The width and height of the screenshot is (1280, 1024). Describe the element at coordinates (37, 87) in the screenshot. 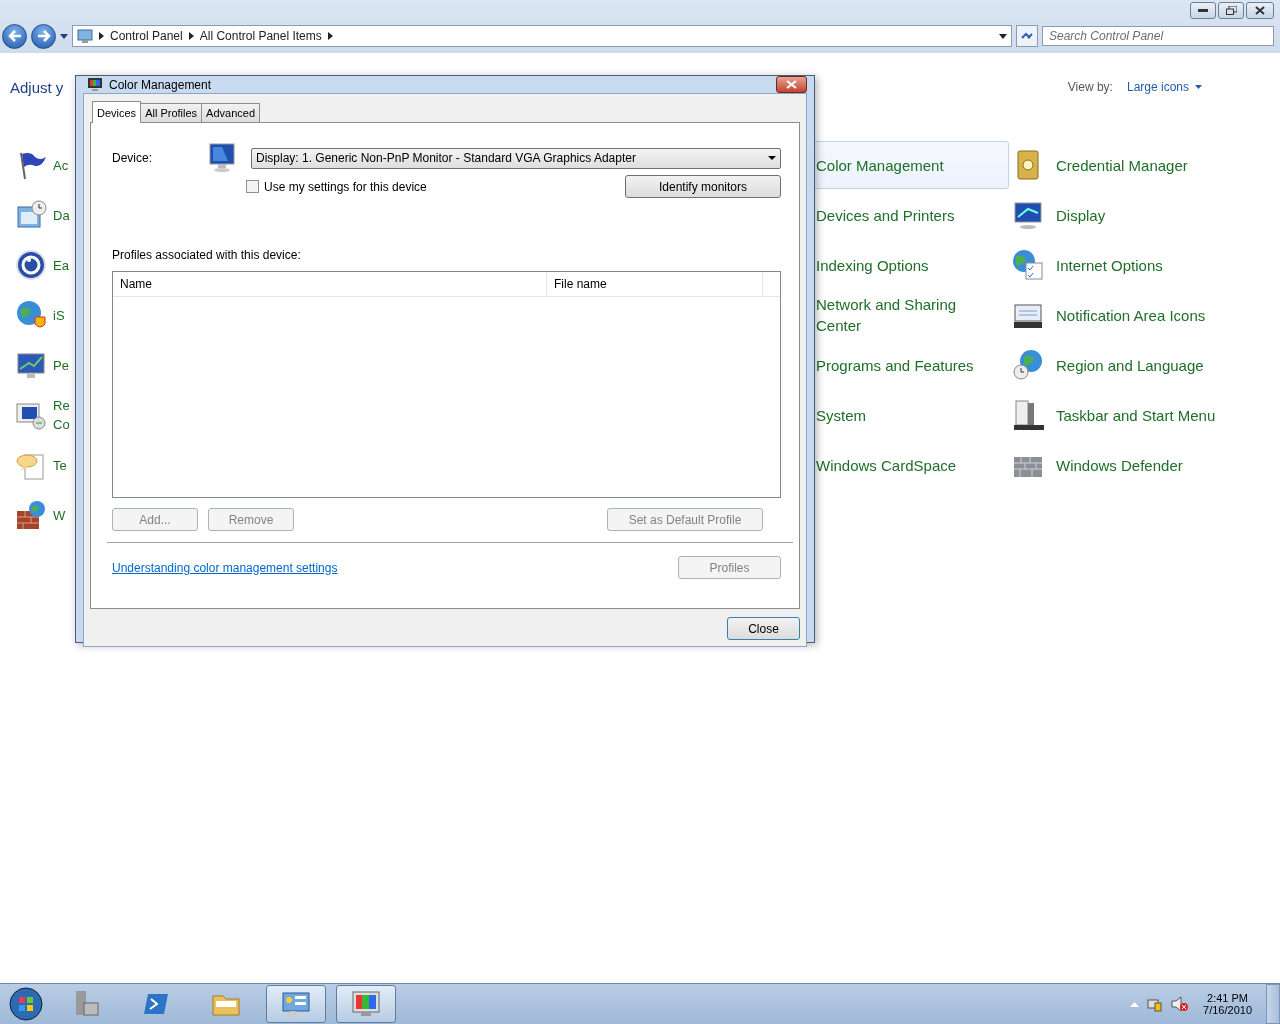

I see `page-heading: Adjust y` at that location.